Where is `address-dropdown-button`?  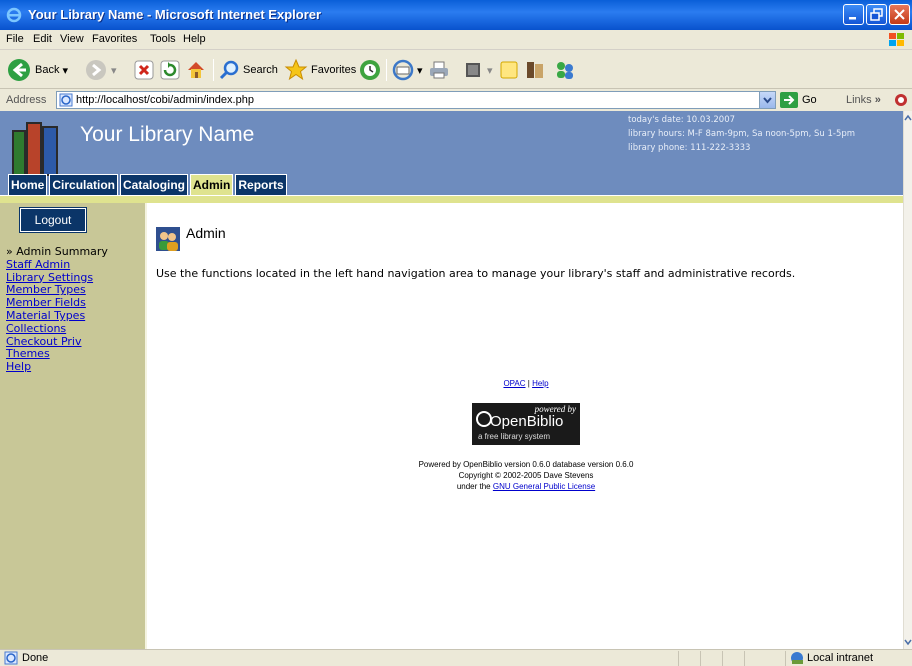 address-dropdown-button is located at coordinates (767, 100).